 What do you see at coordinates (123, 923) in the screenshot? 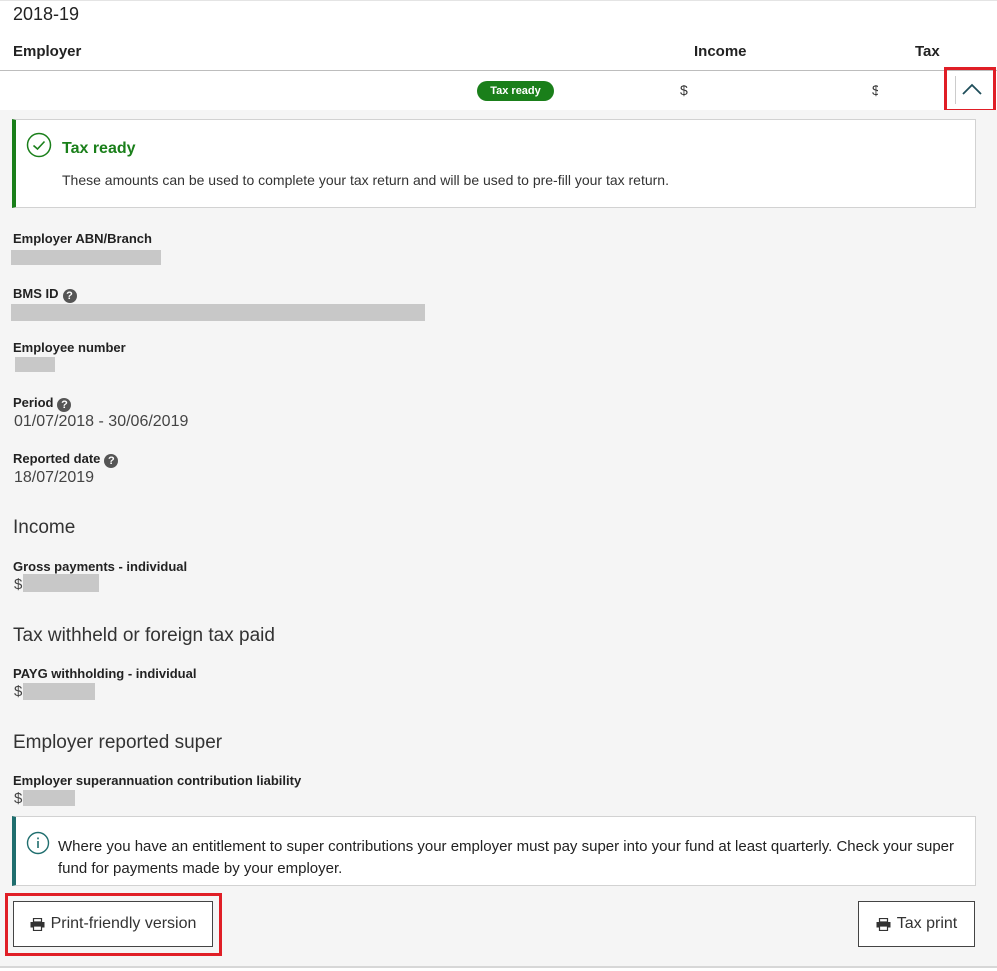
I see `print-friendly-label: Print-friendly version` at bounding box center [123, 923].